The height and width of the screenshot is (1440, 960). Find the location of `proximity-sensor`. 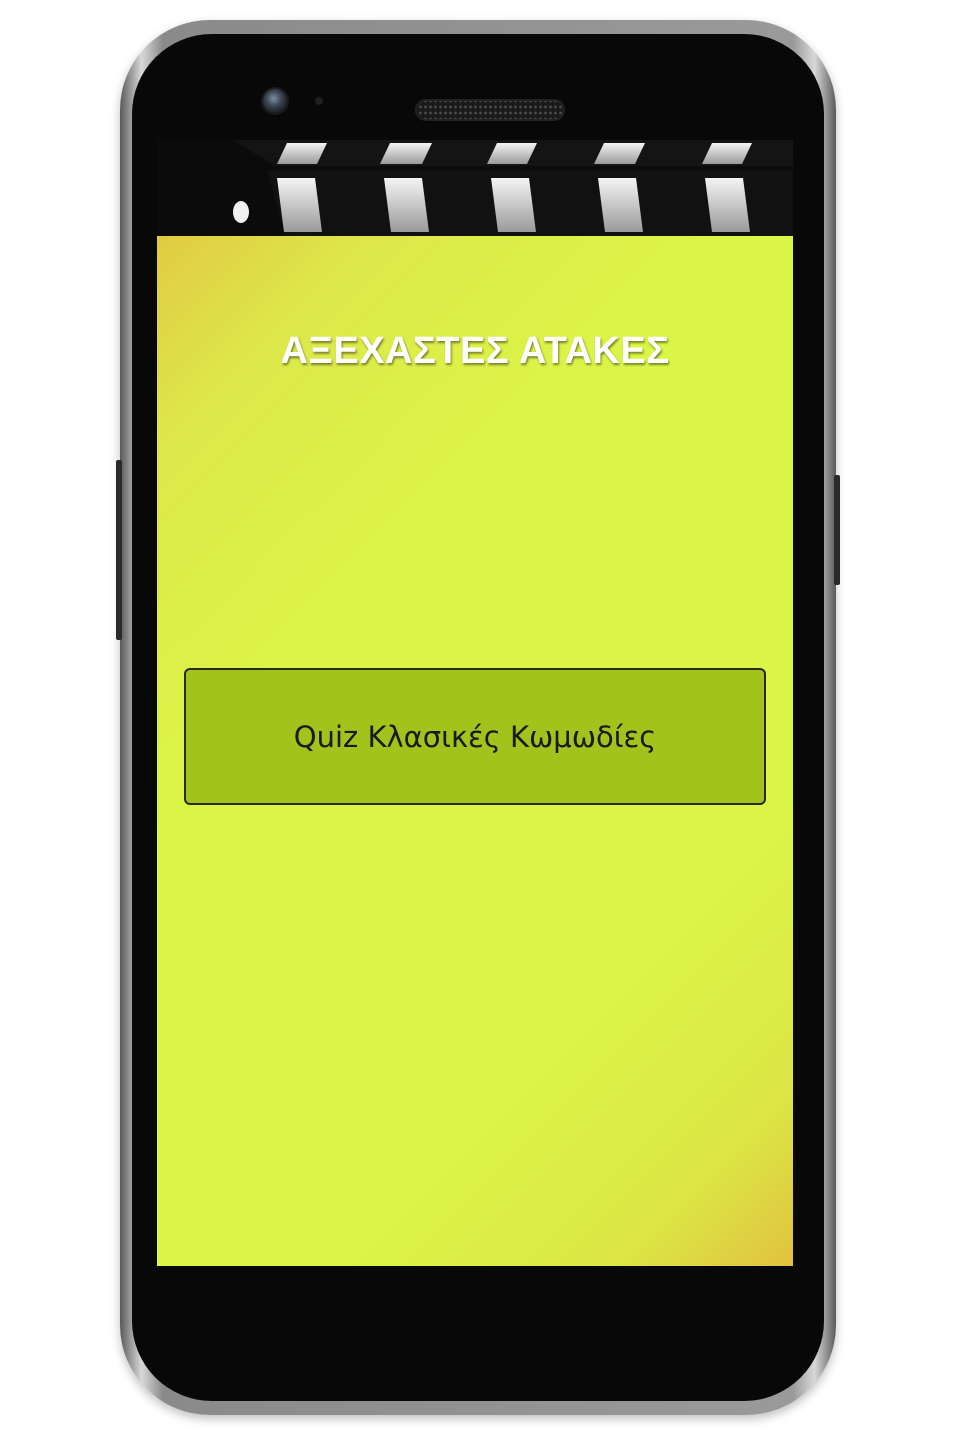

proximity-sensor is located at coordinates (319, 101).